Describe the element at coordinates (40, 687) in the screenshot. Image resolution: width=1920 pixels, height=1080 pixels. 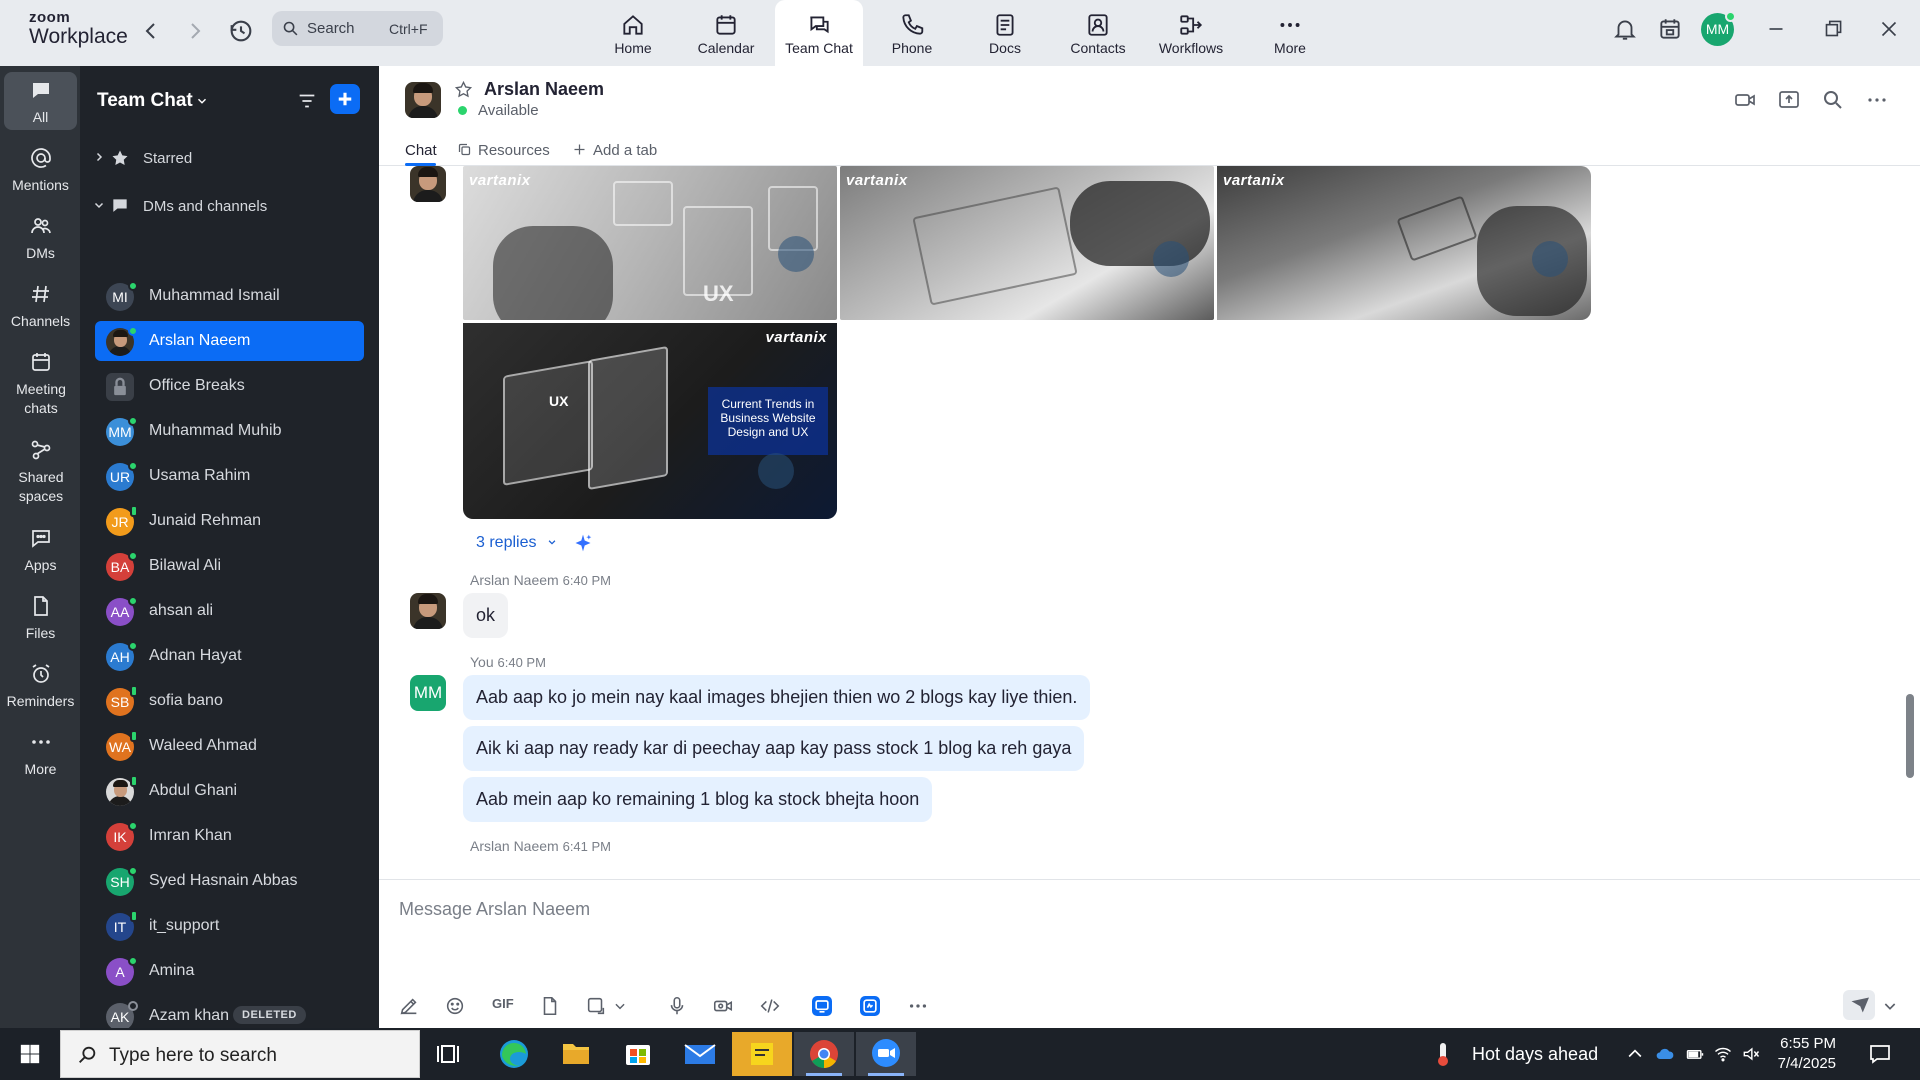
I see `rail-reminders: Reminders` at that location.